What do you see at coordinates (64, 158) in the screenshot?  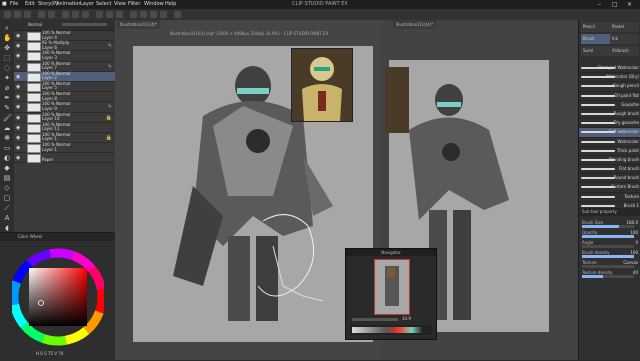 I see `layer-row: ◉ Paper` at bounding box center [64, 158].